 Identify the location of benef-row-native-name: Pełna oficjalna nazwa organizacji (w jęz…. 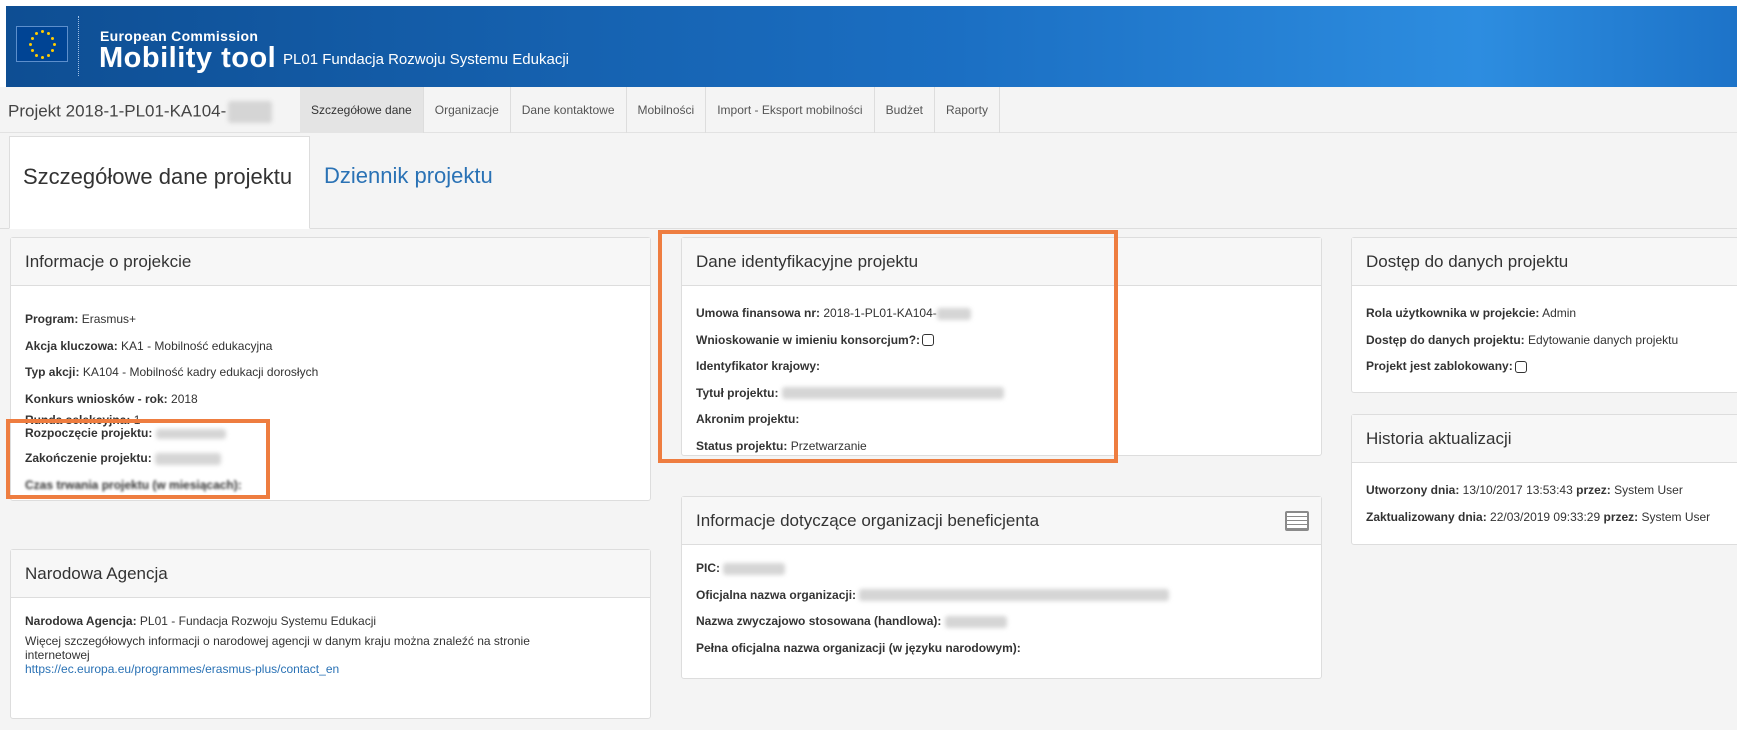
(858, 647).